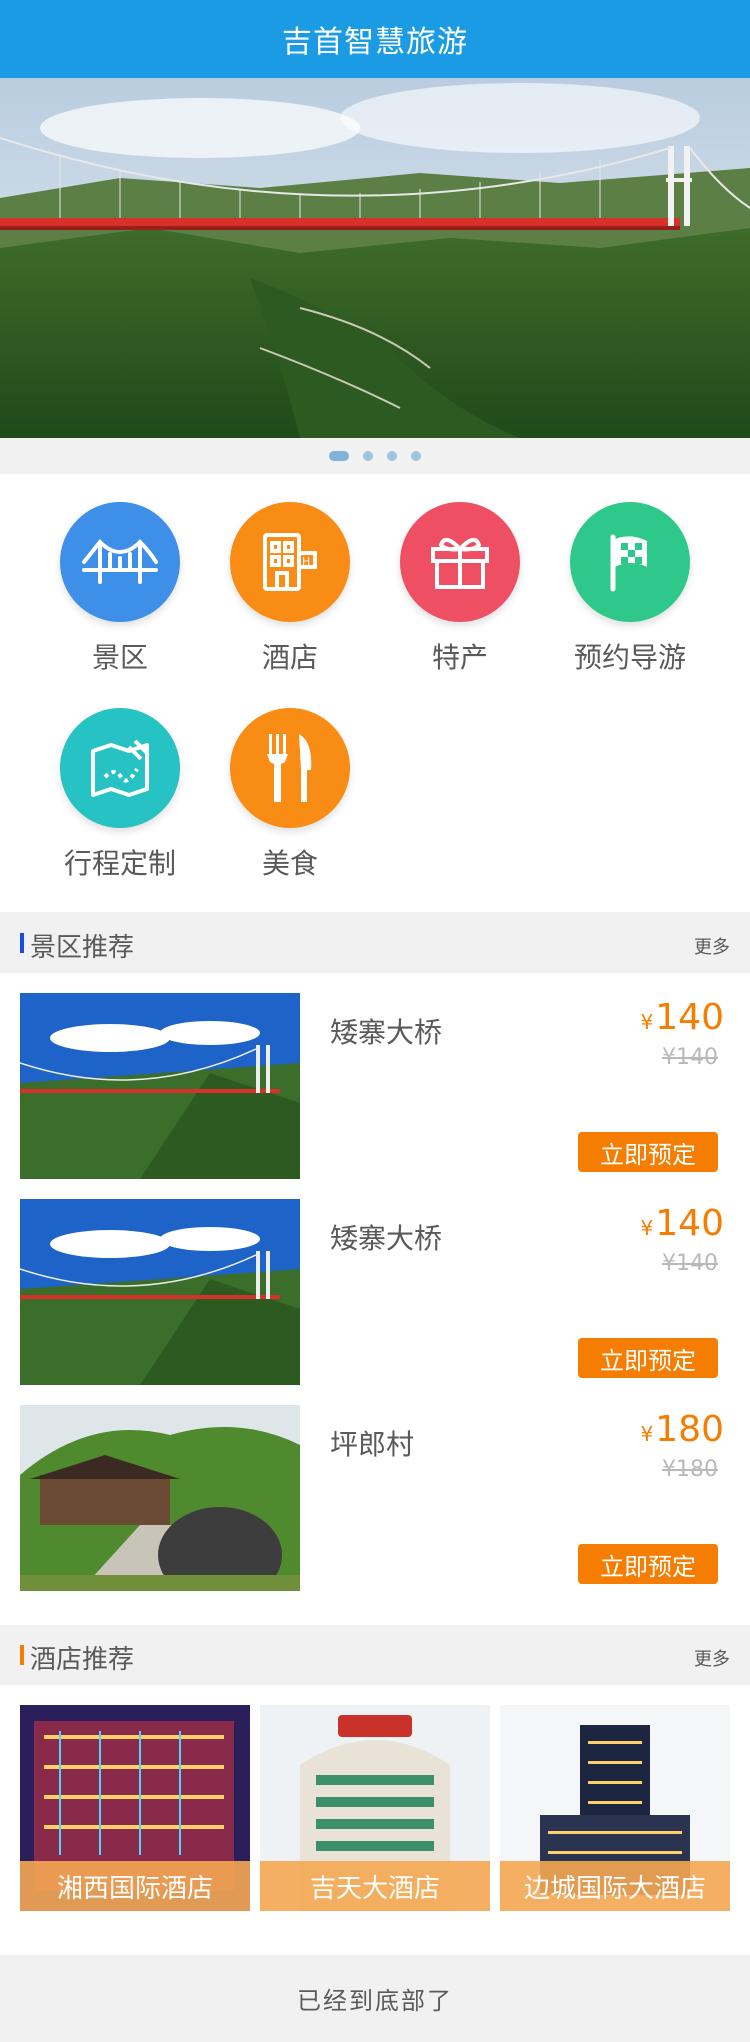 The image size is (750, 2042). What do you see at coordinates (375, 1498) in the screenshot?
I see `list-item: 坪郎村 ¥180 ¥180 立即预定` at bounding box center [375, 1498].